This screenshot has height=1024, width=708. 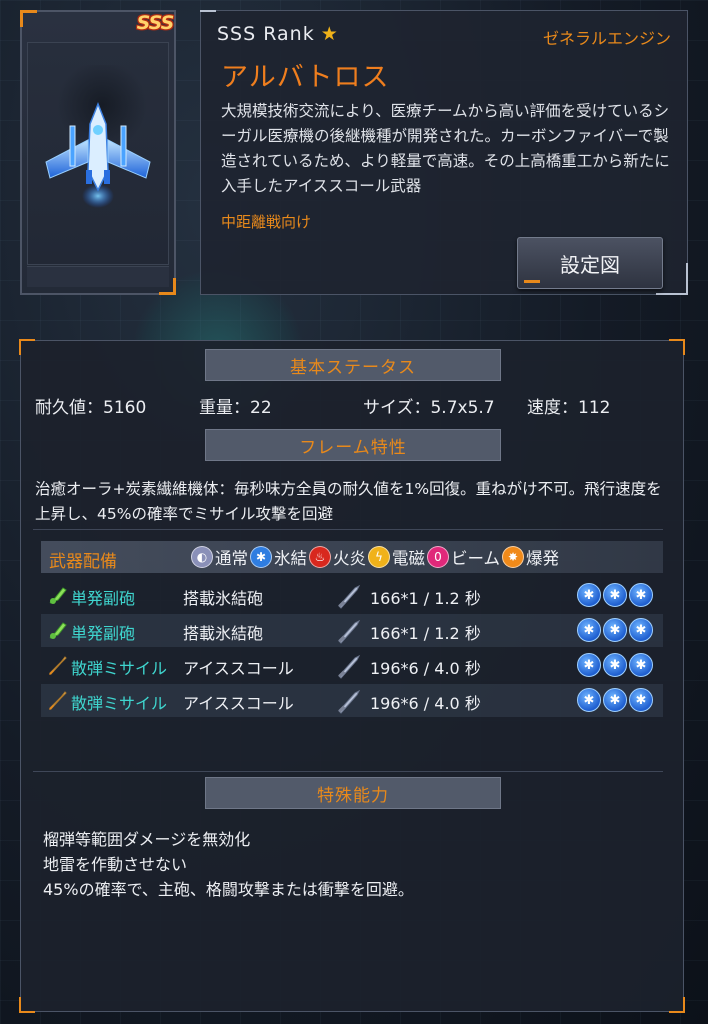 What do you see at coordinates (228, 889) in the screenshot?
I see `special-ability-item: 45%の確率で、主砲、格闘攻撃または衝撃を回避。` at bounding box center [228, 889].